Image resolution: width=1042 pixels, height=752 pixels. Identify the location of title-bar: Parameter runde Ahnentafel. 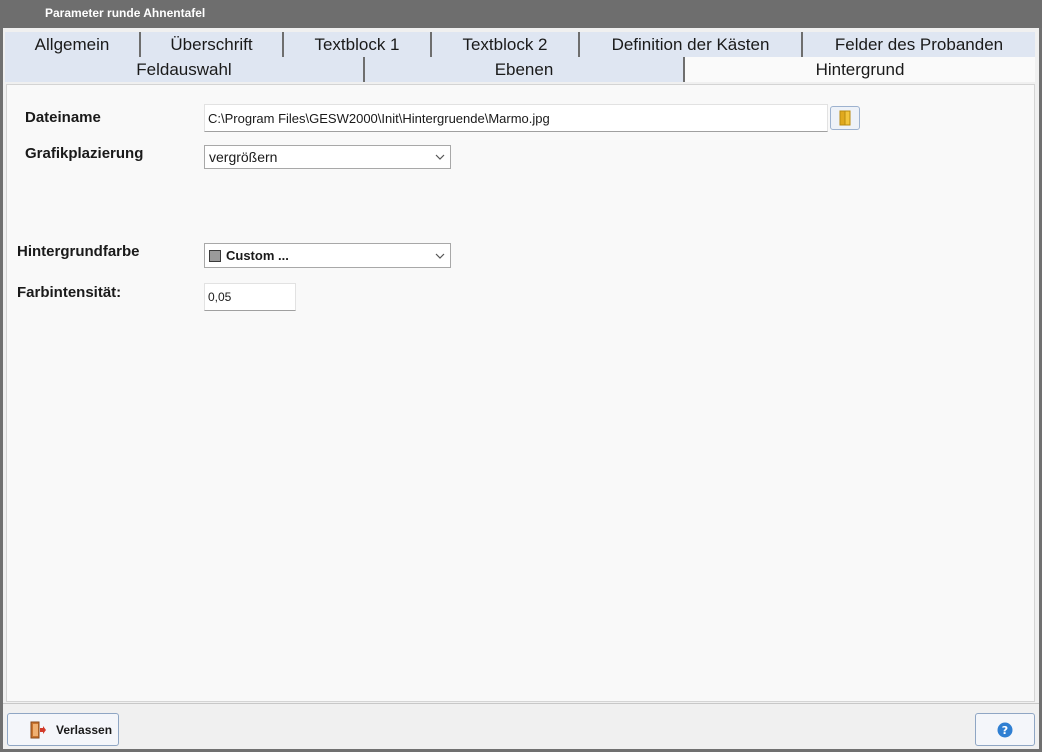
(521, 14).